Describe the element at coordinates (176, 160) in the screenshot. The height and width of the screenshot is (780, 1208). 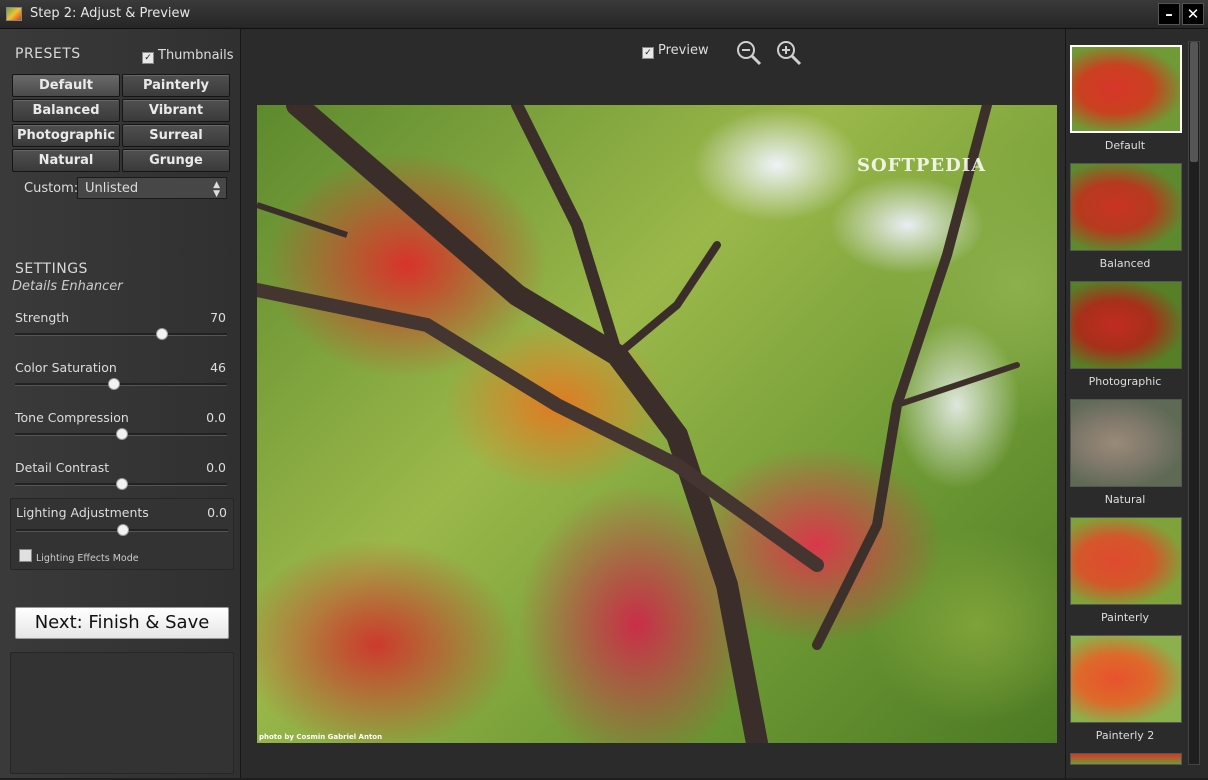
I see `preset-grunge-button: Grunge` at that location.